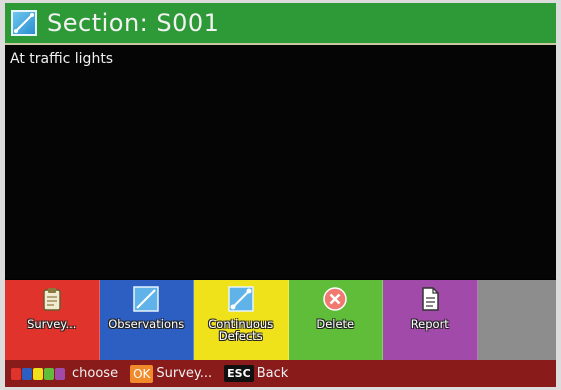  Describe the element at coordinates (16, 373) in the screenshot. I see `red-swatch` at that location.